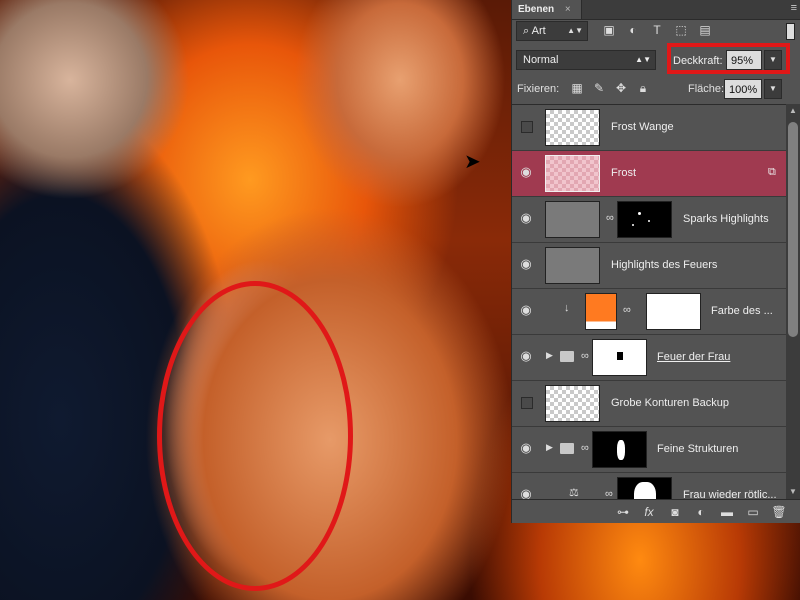 Image resolution: width=800 pixels, height=600 pixels. What do you see at coordinates (538, 31) in the screenshot?
I see `layer-filter-value: Art` at bounding box center [538, 31].